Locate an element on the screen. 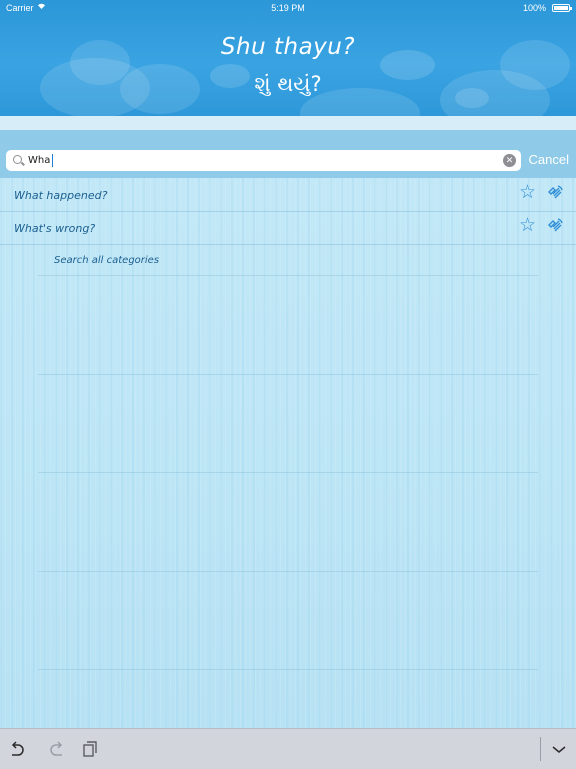  toolbar-divider is located at coordinates (540, 749).